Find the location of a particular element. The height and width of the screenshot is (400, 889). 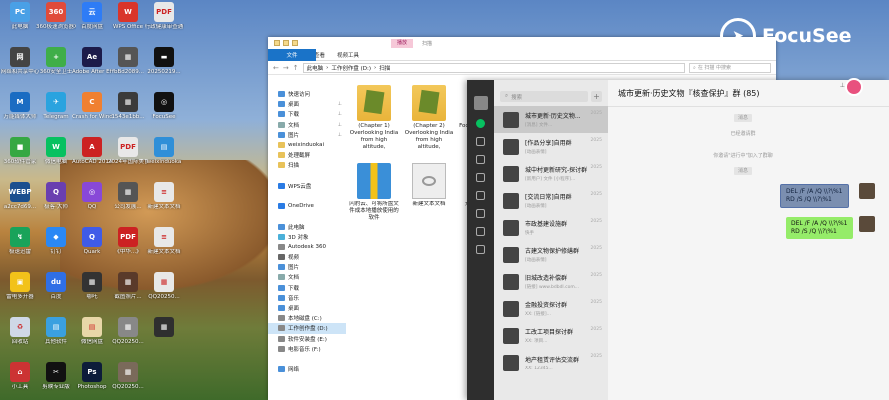

desktop-icon: W 微信电脑 is located at coordinates (56, 156).